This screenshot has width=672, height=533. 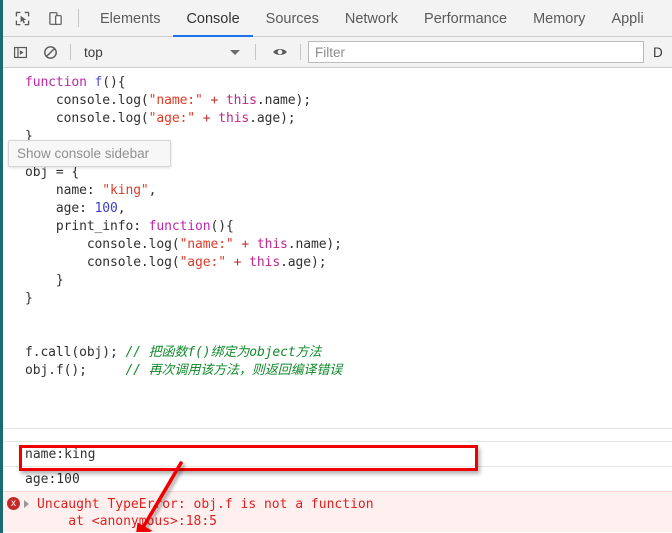 I want to click on execution-context-value: top, so click(x=93, y=52).